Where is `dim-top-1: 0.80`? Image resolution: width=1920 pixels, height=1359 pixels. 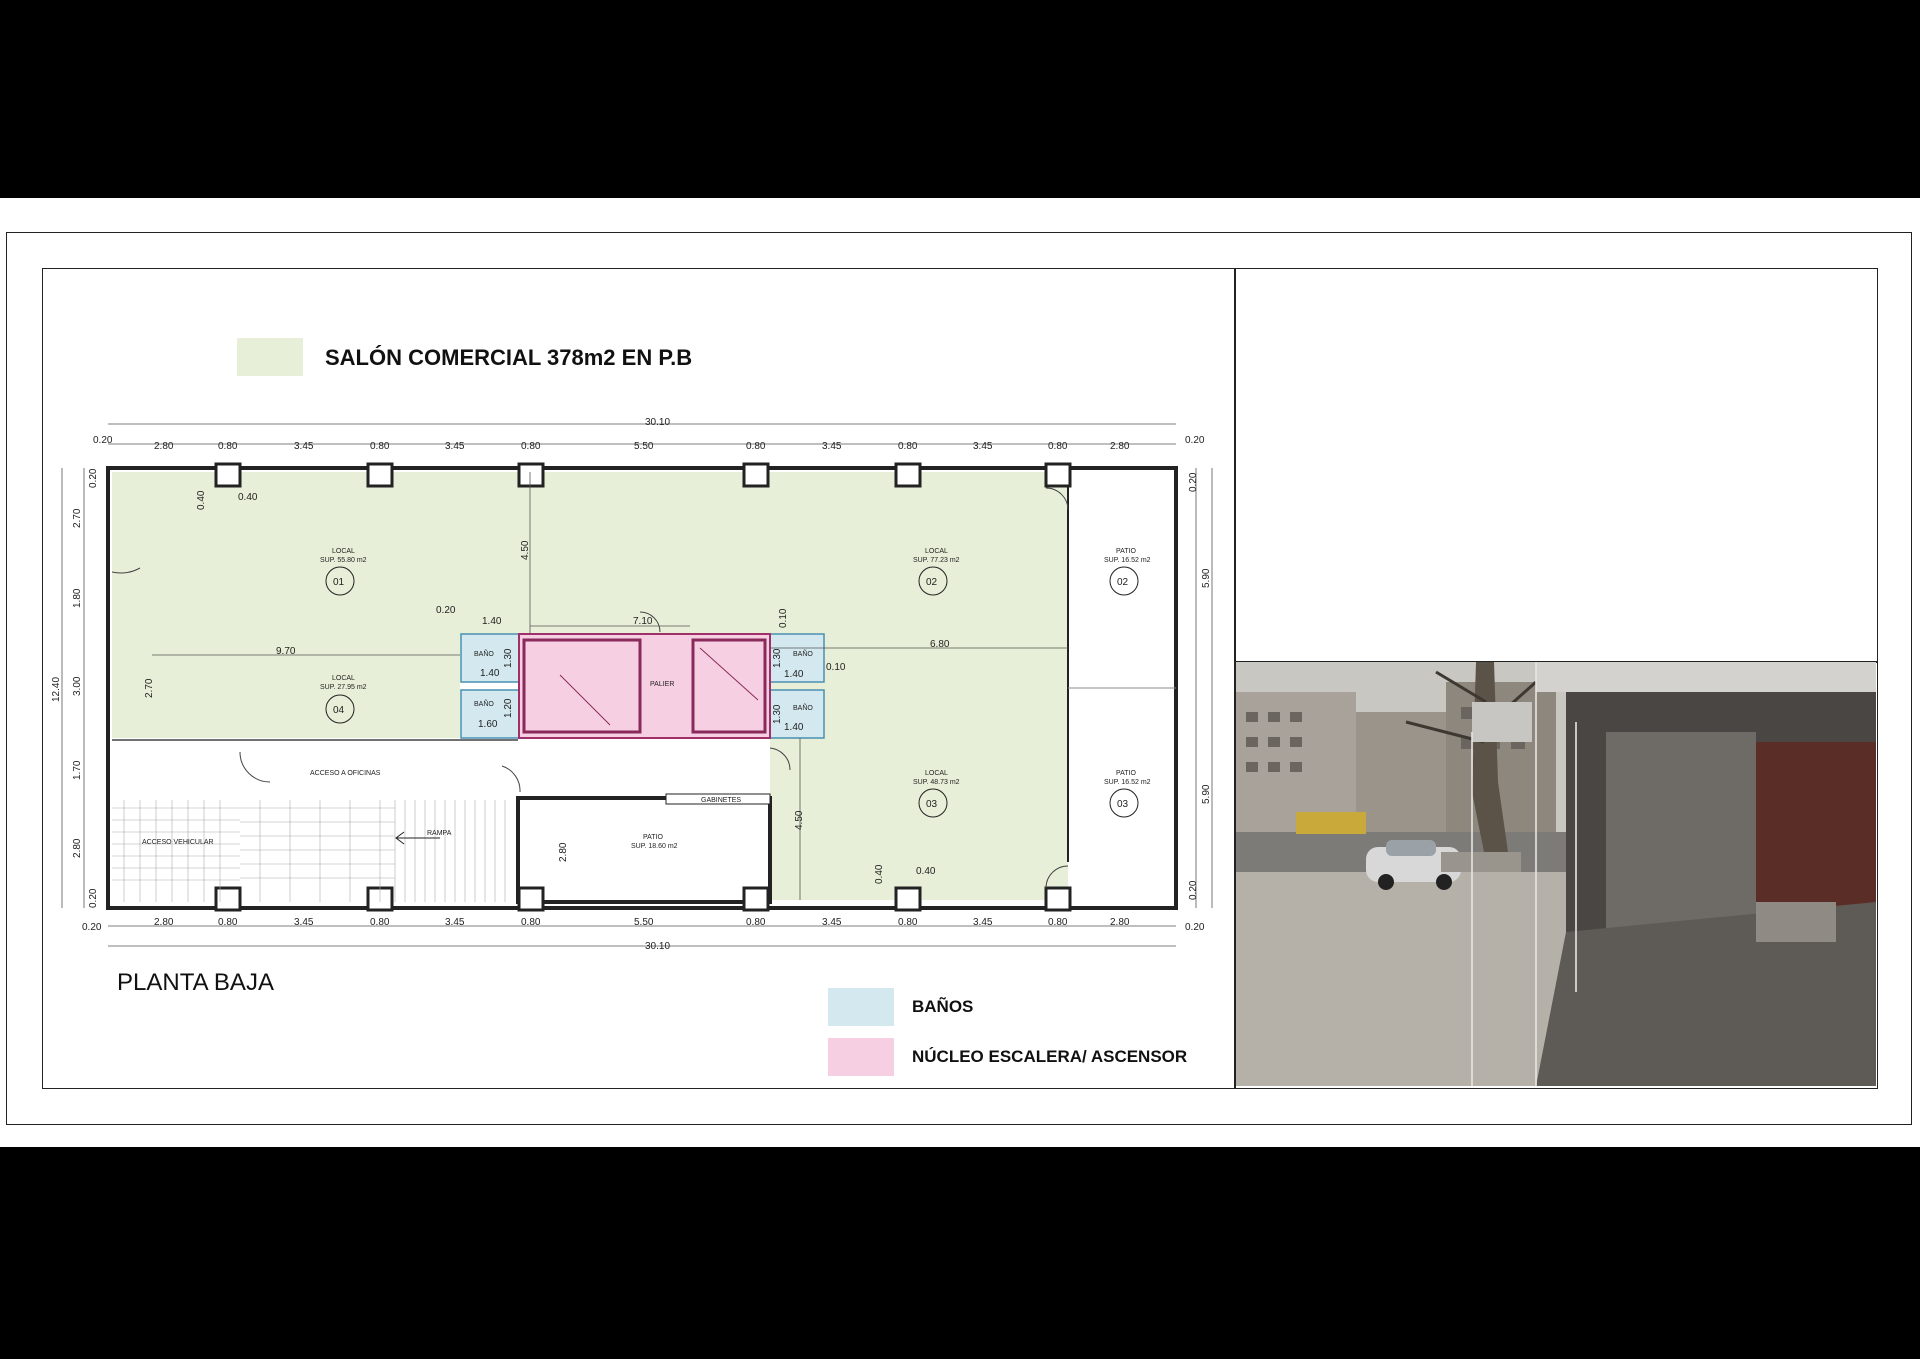 dim-top-1: 0.80 is located at coordinates (228, 446).